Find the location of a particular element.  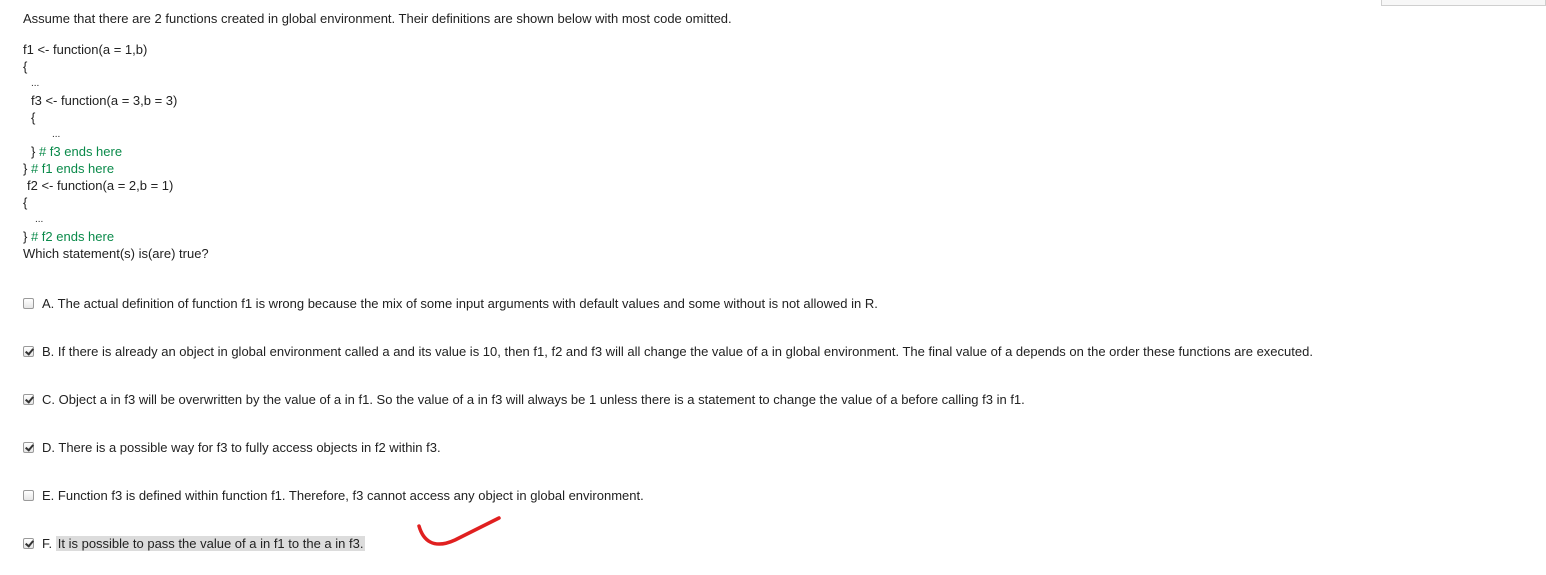

checkbox-c is located at coordinates (28, 399).